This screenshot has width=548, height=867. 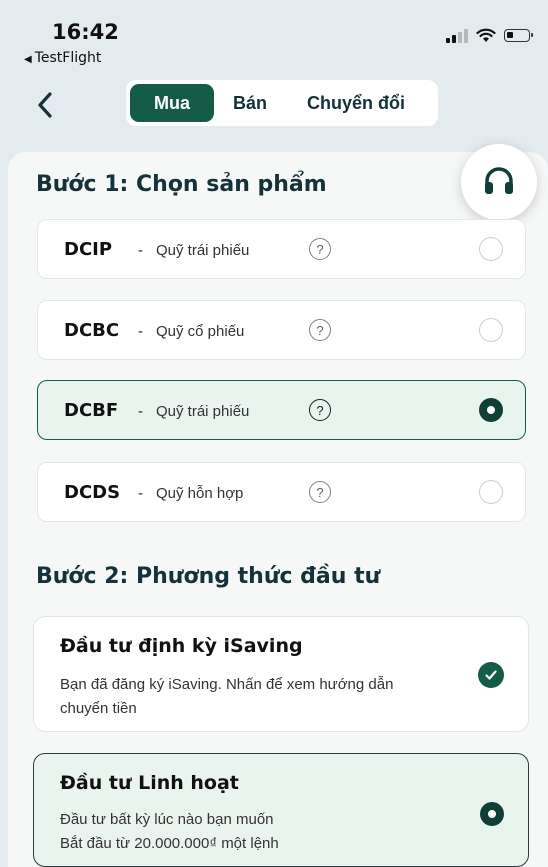 What do you see at coordinates (281, 410) in the screenshot?
I see `fund-option-dcbf: DCBF - Quỹ trái phiếu ?` at bounding box center [281, 410].